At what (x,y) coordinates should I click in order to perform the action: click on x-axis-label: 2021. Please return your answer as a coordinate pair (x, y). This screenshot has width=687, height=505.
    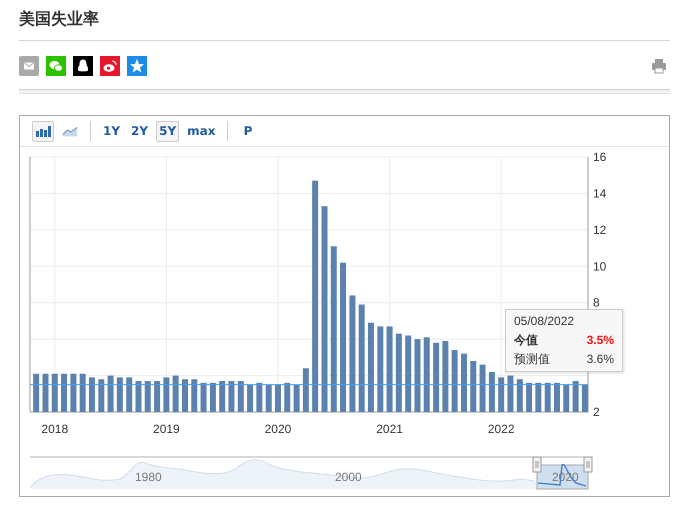
    Looking at the image, I should click on (389, 429).